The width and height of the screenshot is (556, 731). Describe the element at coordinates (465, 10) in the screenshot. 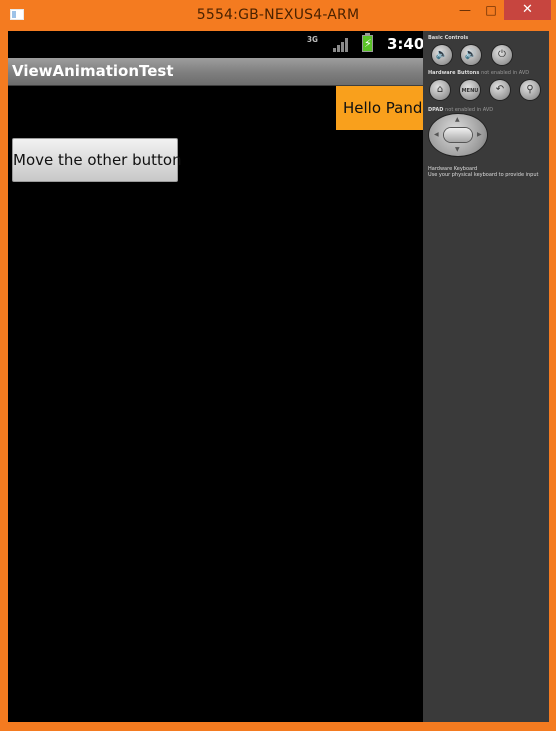

I see `minimize-button: —` at that location.